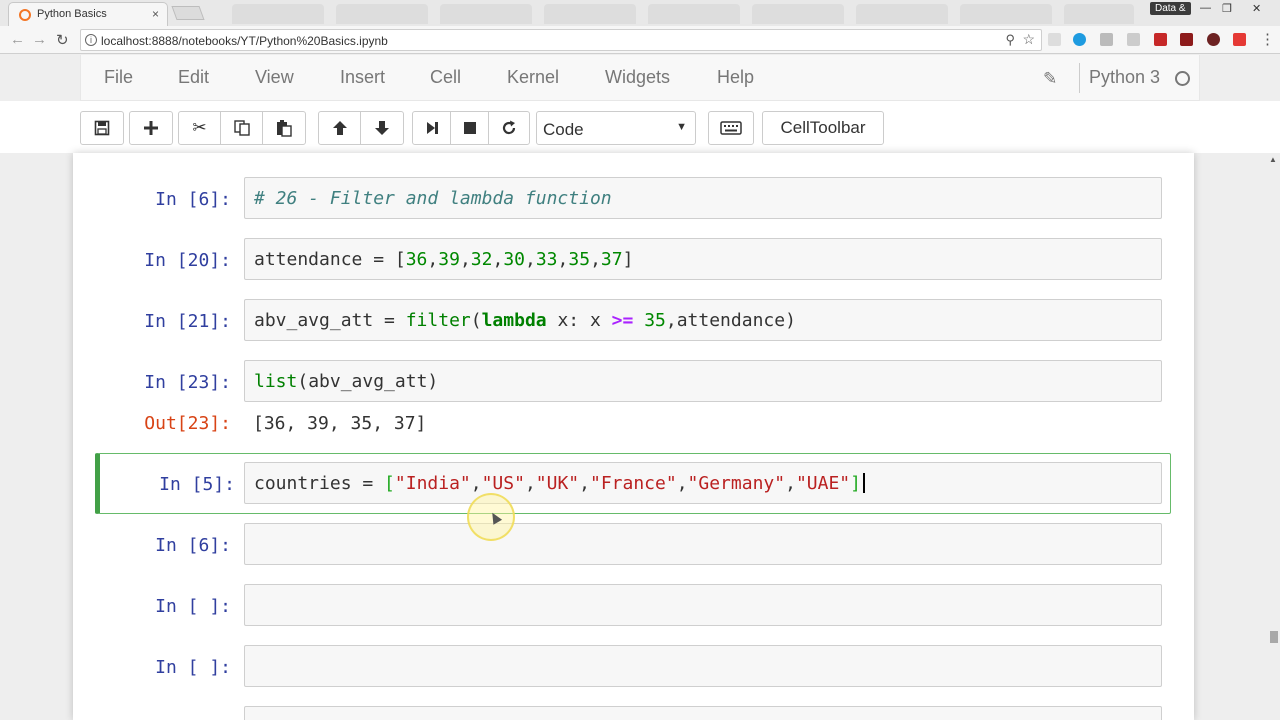  What do you see at coordinates (155, 14) in the screenshot?
I see `tab-close-icon: ×` at bounding box center [155, 14].